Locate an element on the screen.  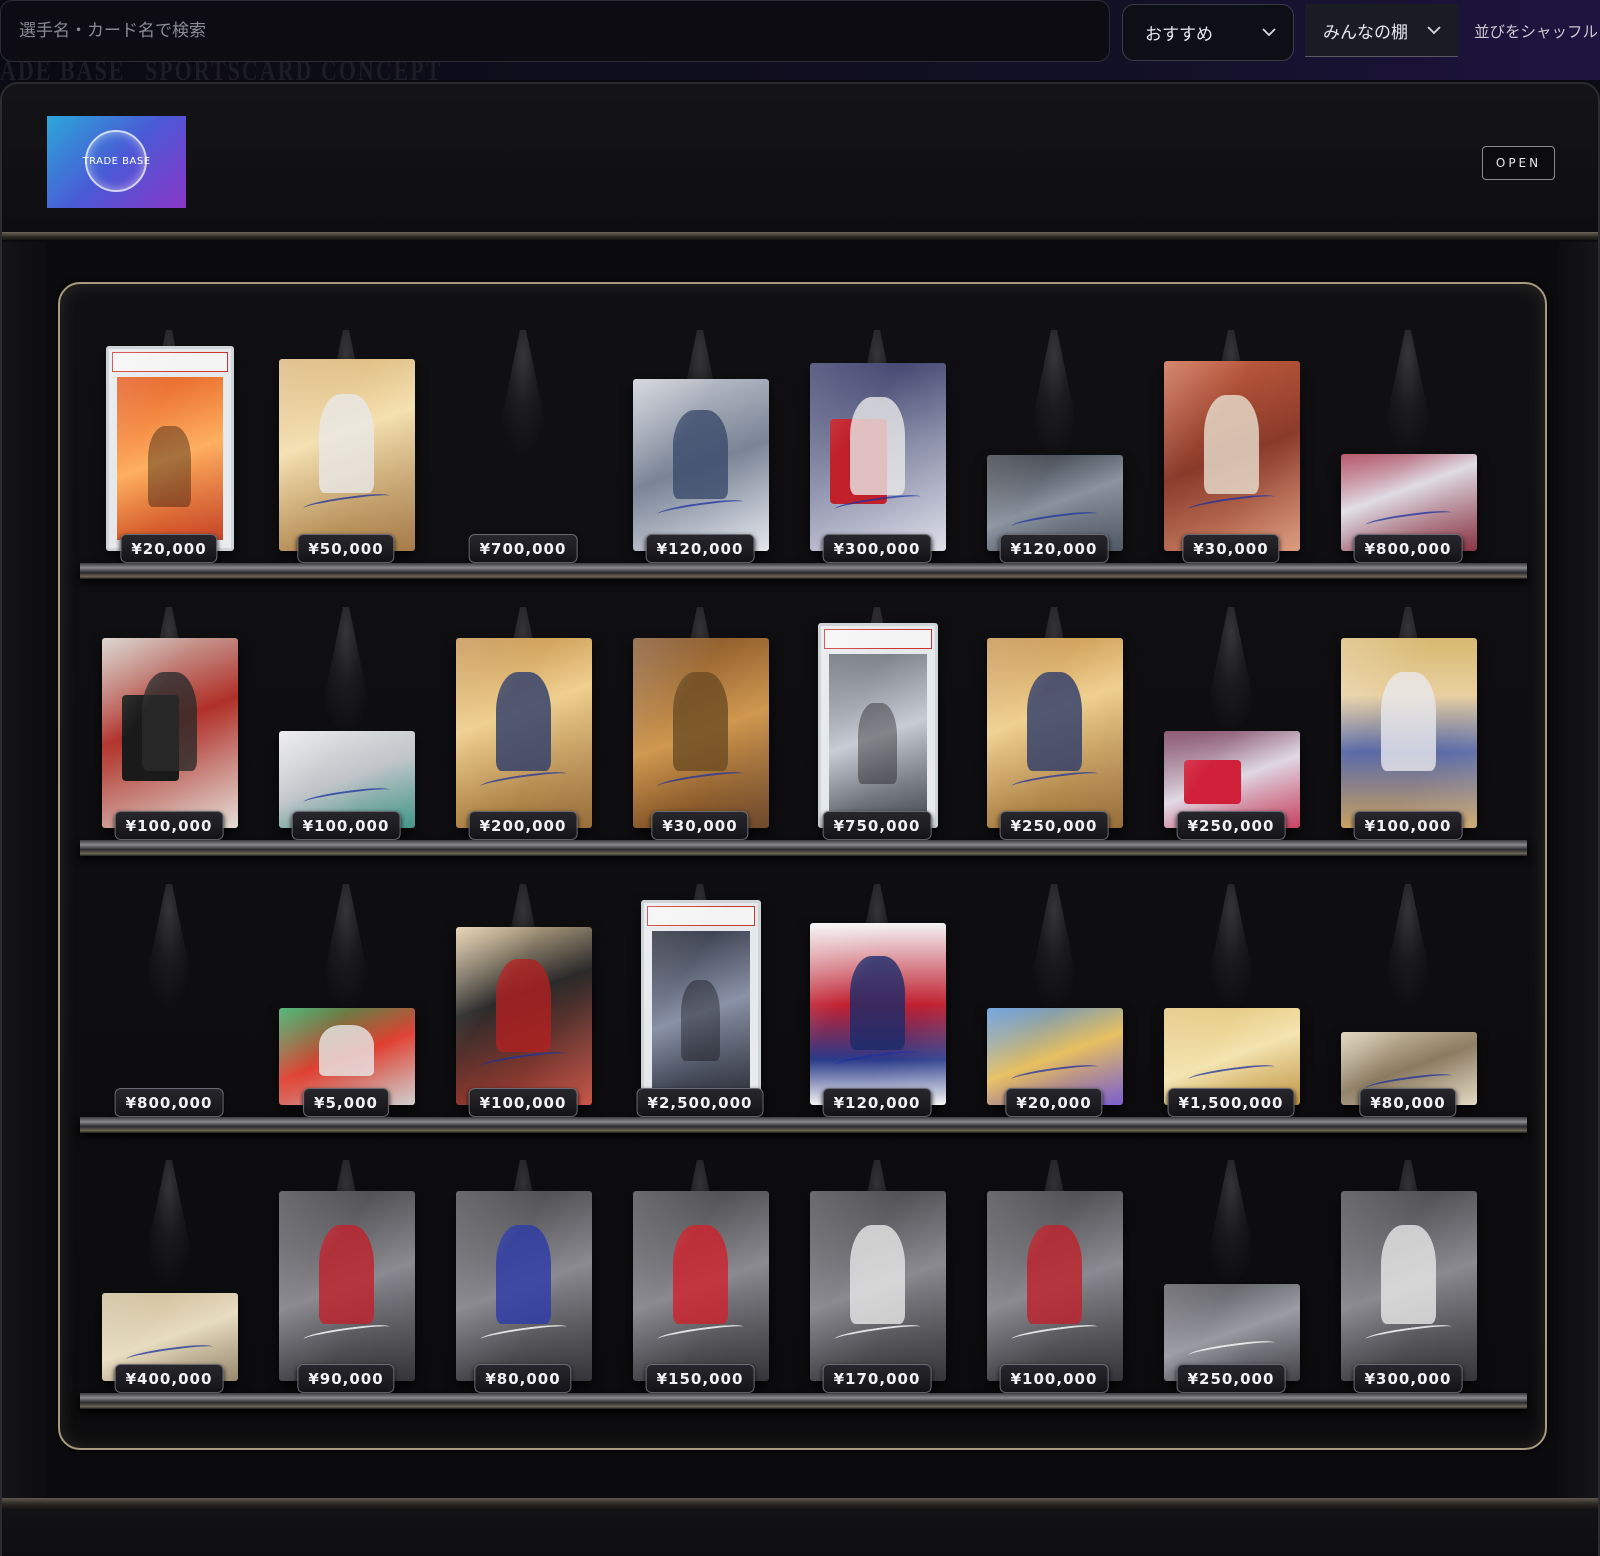
open-button: OPEN is located at coordinates (1518, 163).